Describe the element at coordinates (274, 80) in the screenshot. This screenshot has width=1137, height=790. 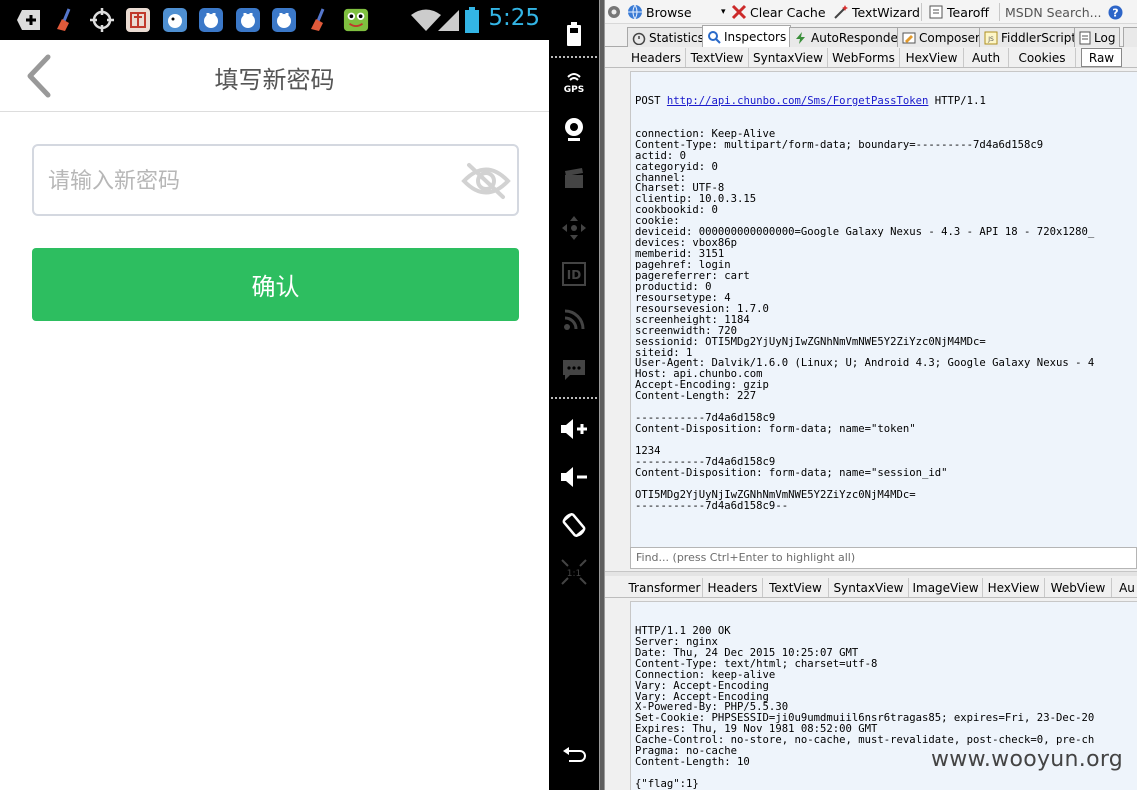
I see `page-title: 填写新密码` at that location.